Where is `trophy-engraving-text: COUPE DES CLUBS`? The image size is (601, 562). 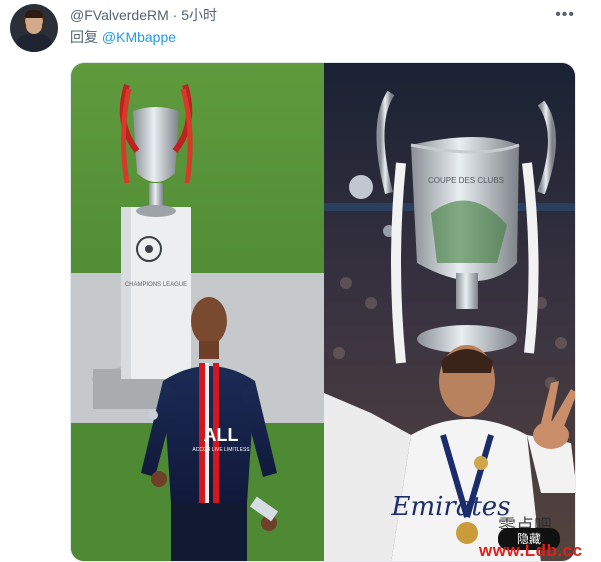 trophy-engraving-text: COUPE DES CLUBS is located at coordinates (466, 180).